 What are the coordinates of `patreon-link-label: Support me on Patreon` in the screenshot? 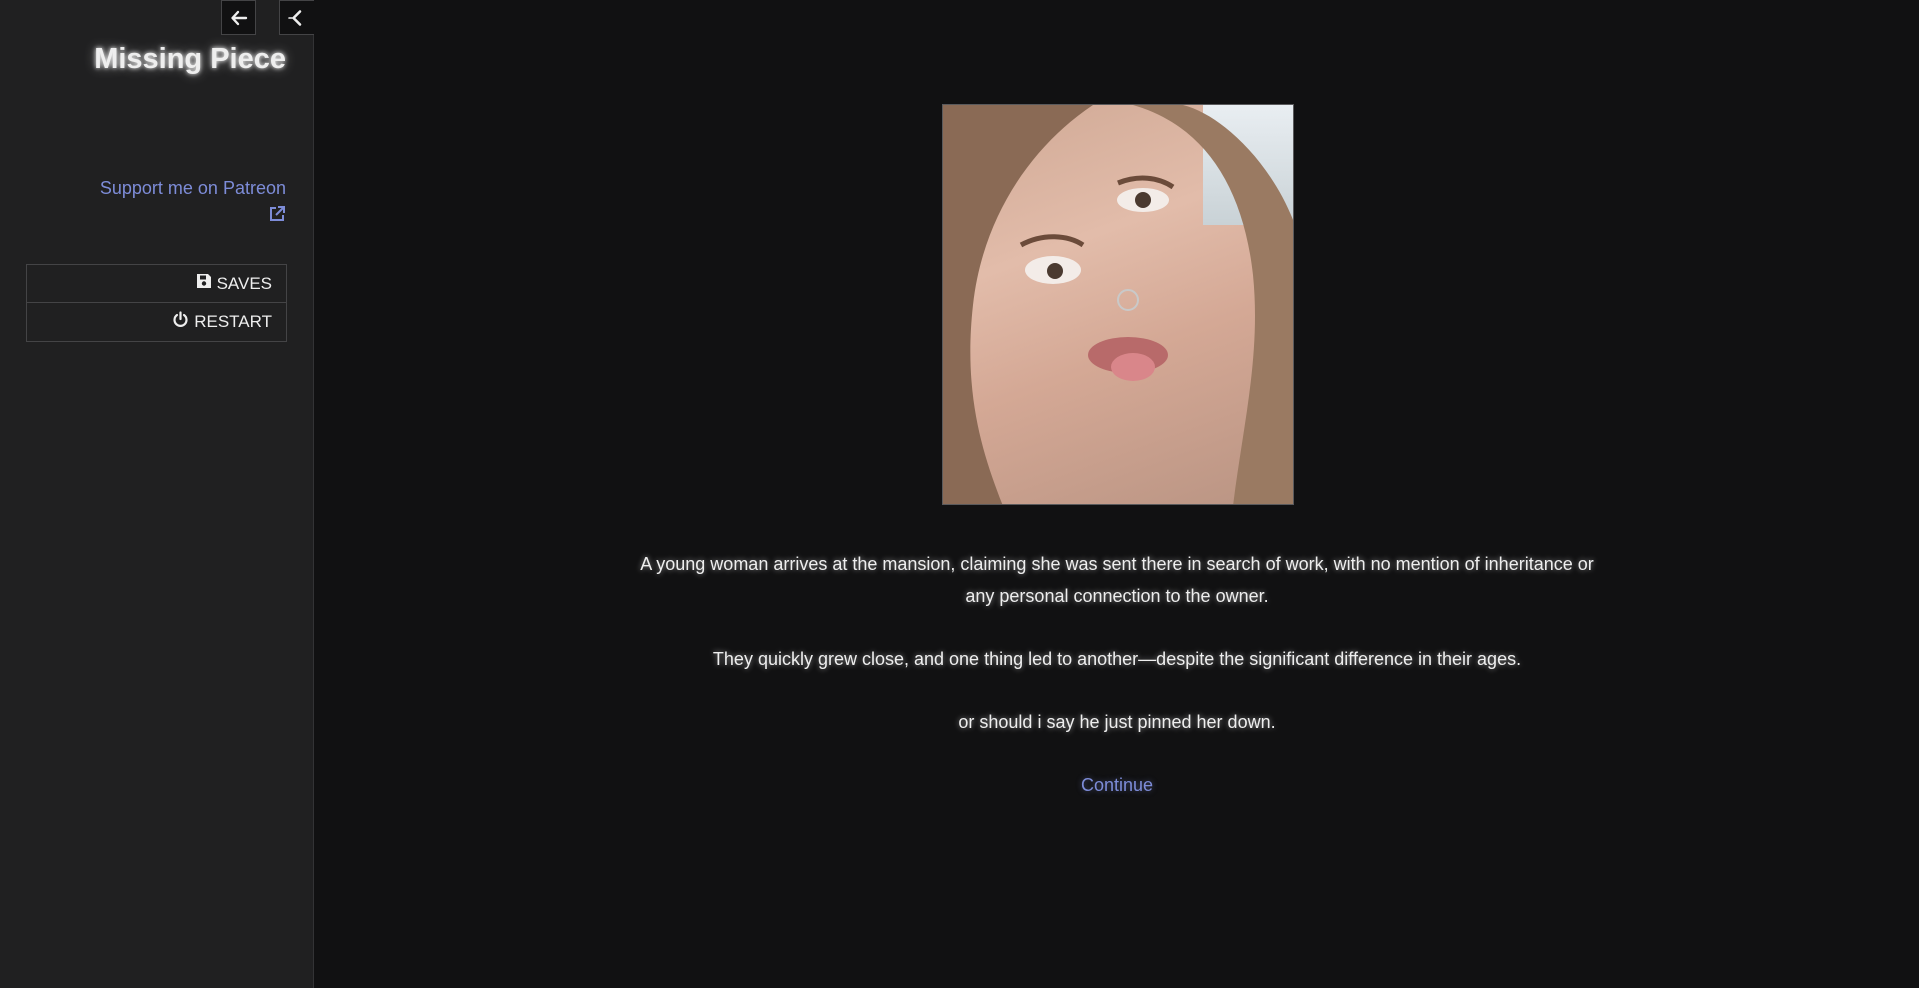 It's located at (192, 188).